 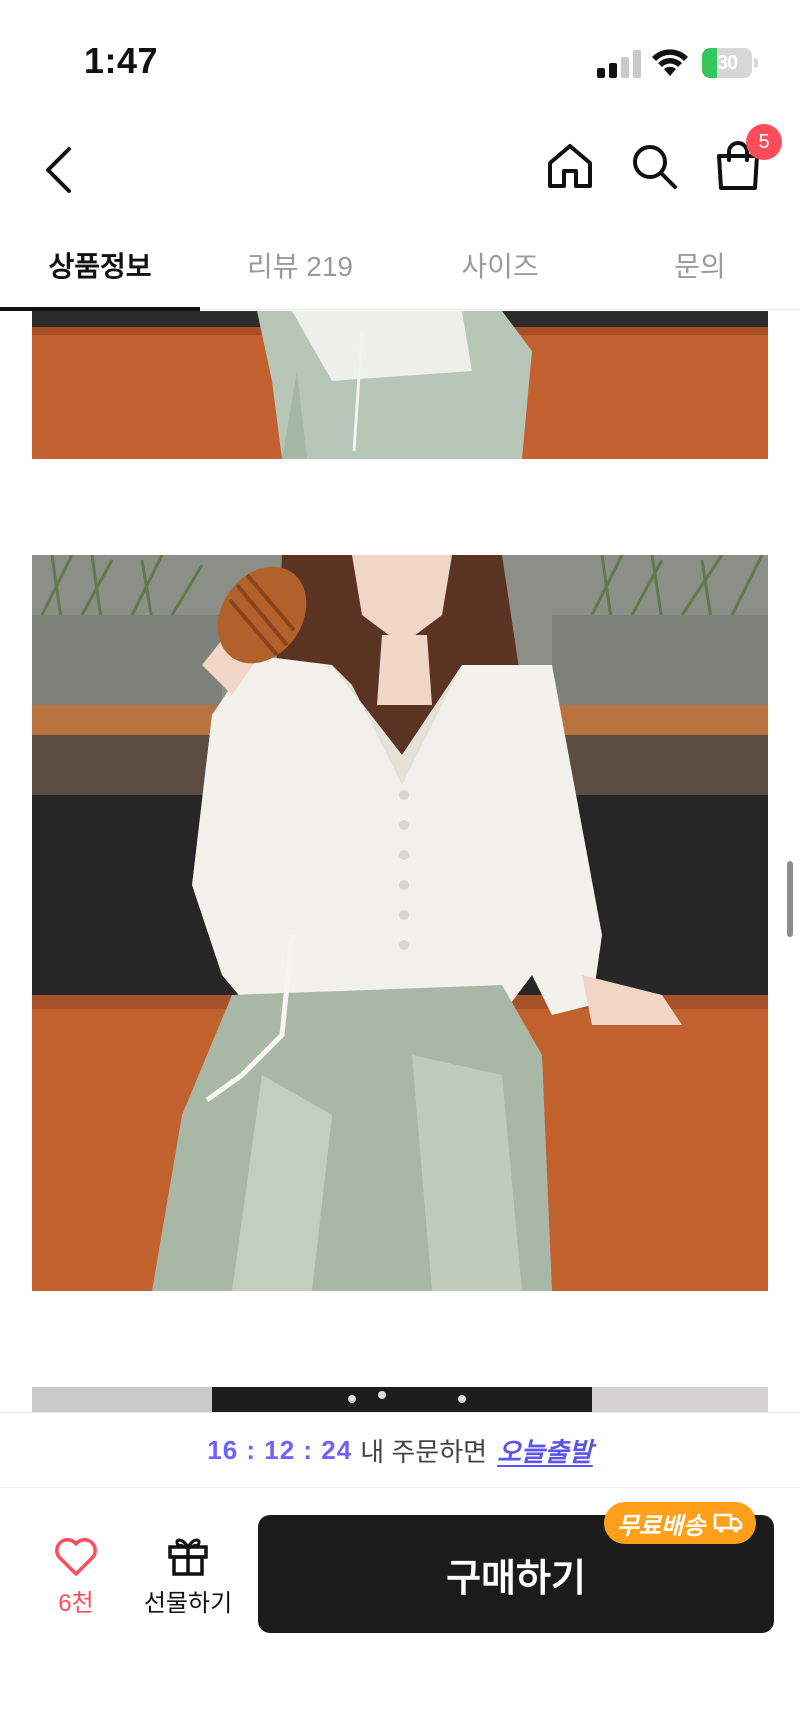 I want to click on back-button, so click(x=58, y=170).